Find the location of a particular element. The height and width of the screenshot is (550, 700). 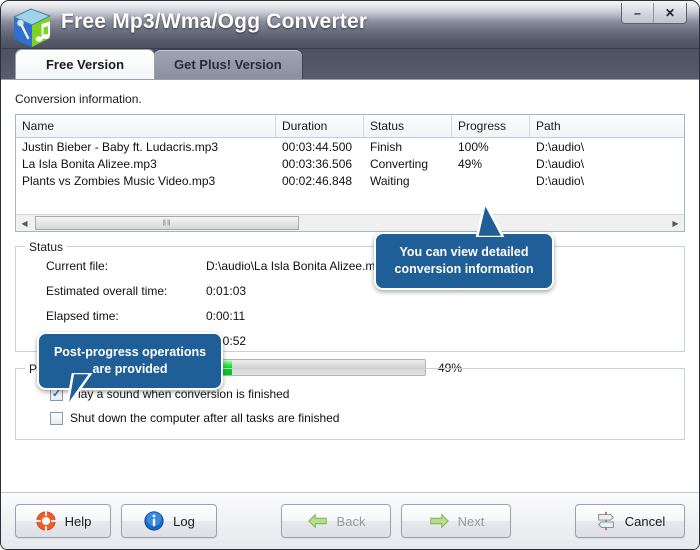

status-label: Current file: is located at coordinates (77, 266).